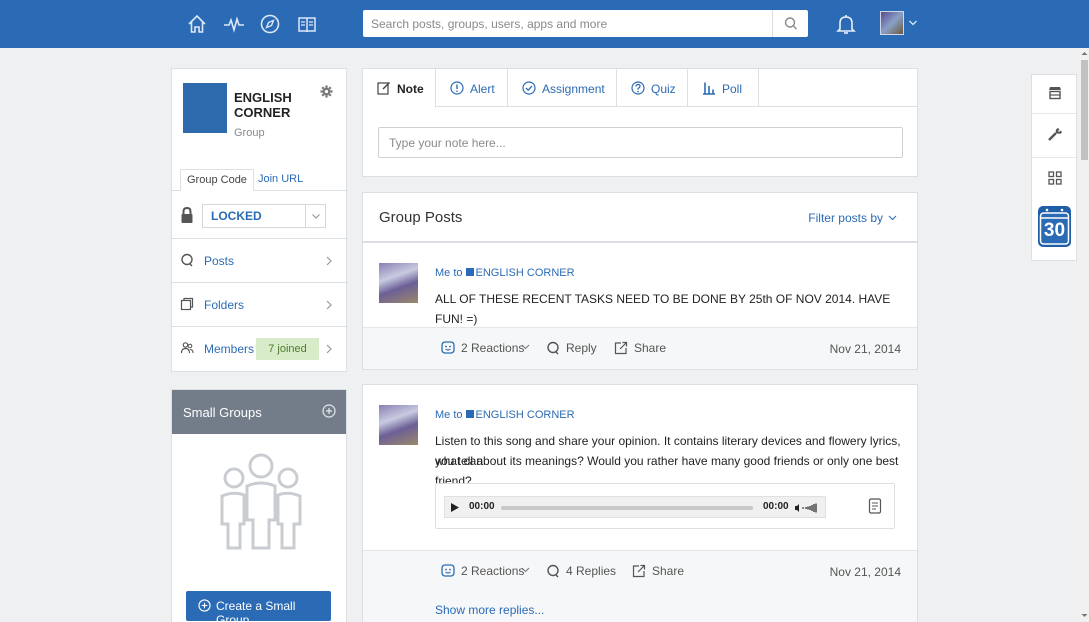  Describe the element at coordinates (234, 24) in the screenshot. I see `activity-icon` at that location.